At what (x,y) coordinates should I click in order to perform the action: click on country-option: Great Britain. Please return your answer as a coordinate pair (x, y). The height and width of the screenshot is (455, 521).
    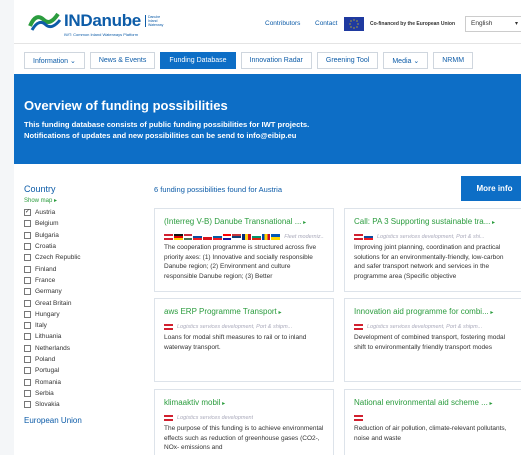
    Looking at the image, I should click on (84, 302).